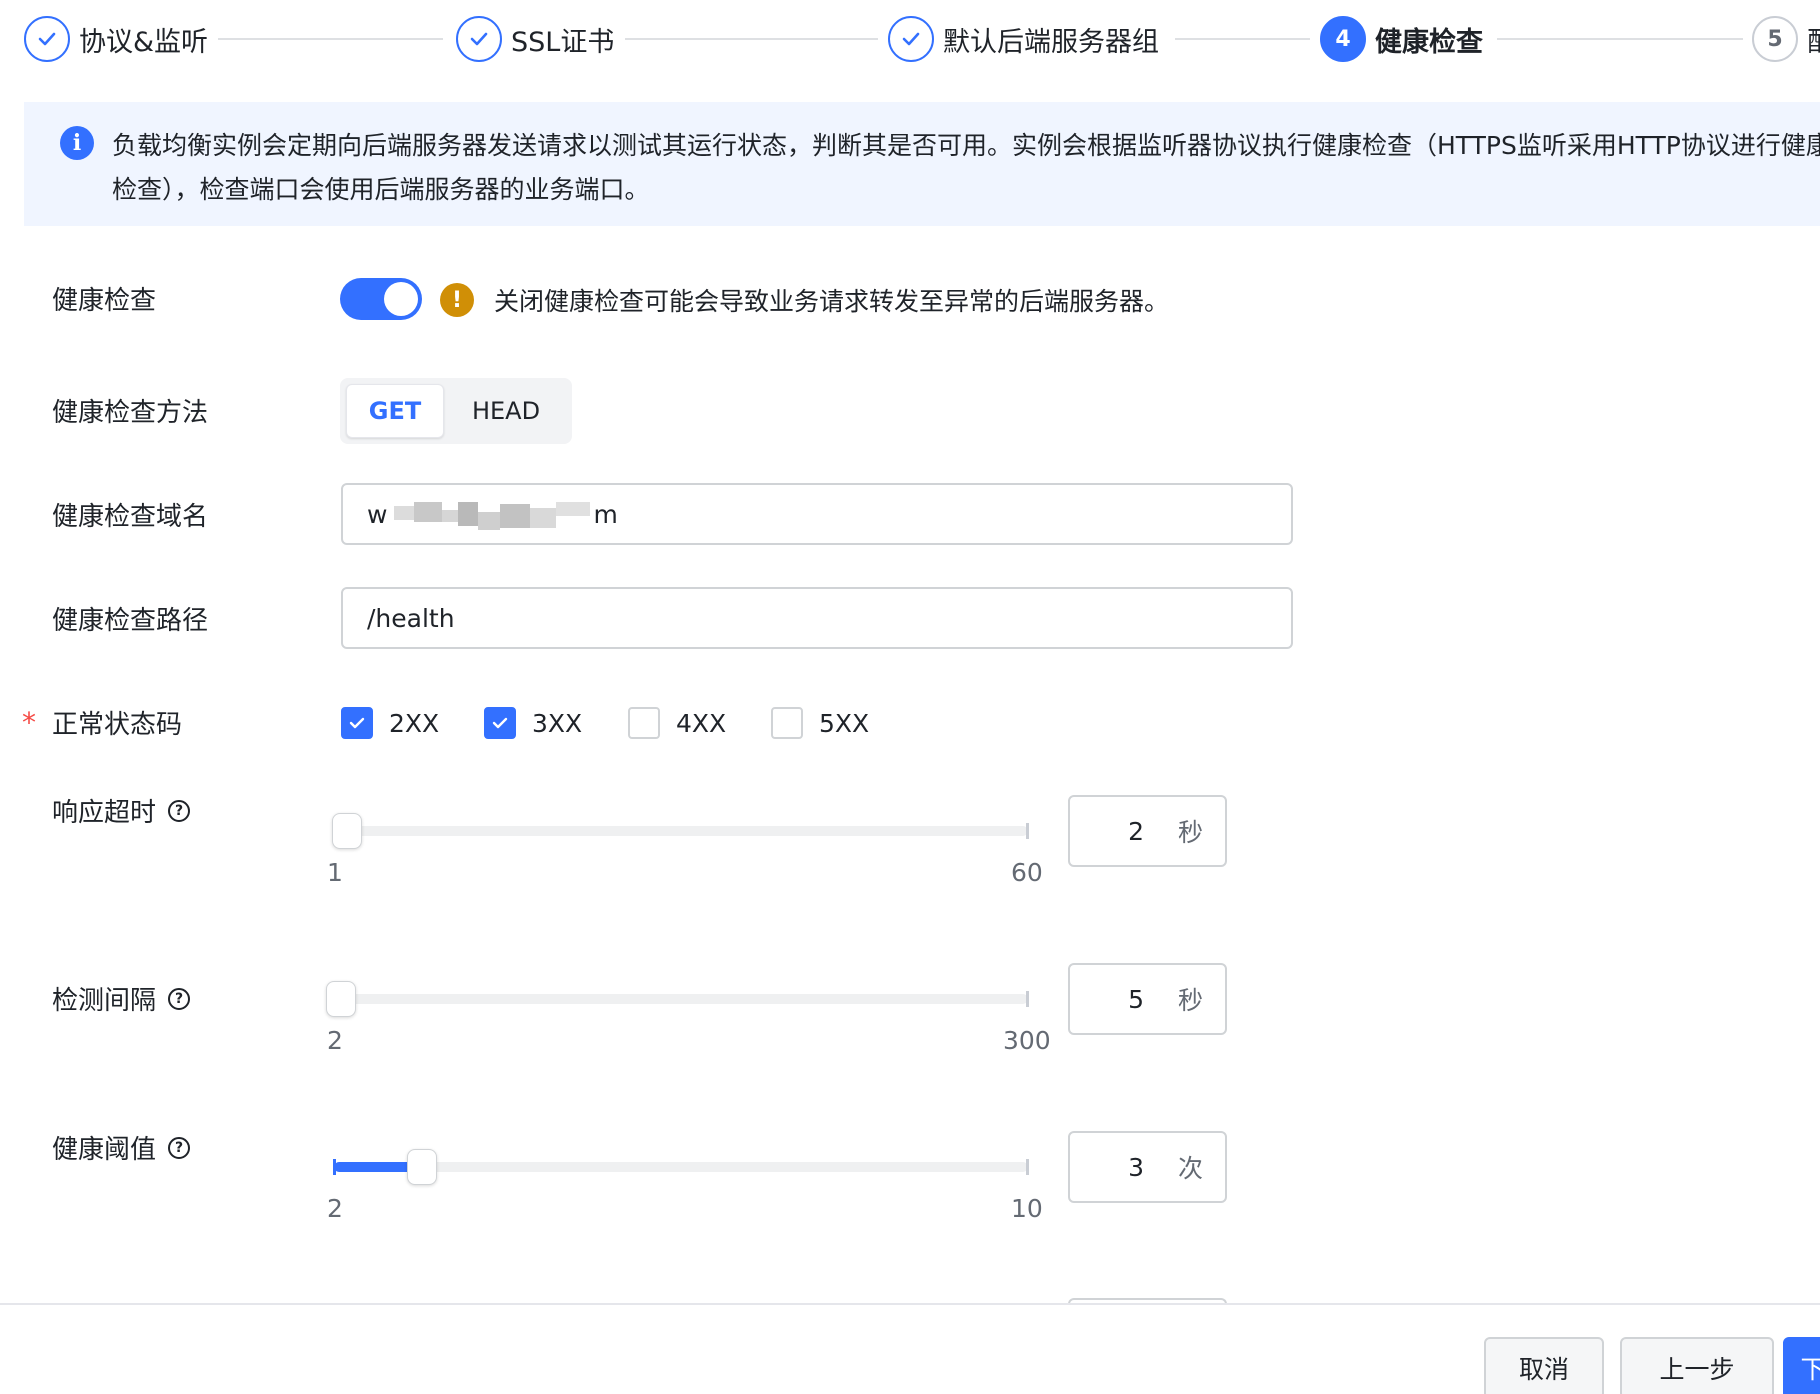 The height and width of the screenshot is (1394, 1820). What do you see at coordinates (1190, 1168) in the screenshot?
I see `unit-label: 次` at bounding box center [1190, 1168].